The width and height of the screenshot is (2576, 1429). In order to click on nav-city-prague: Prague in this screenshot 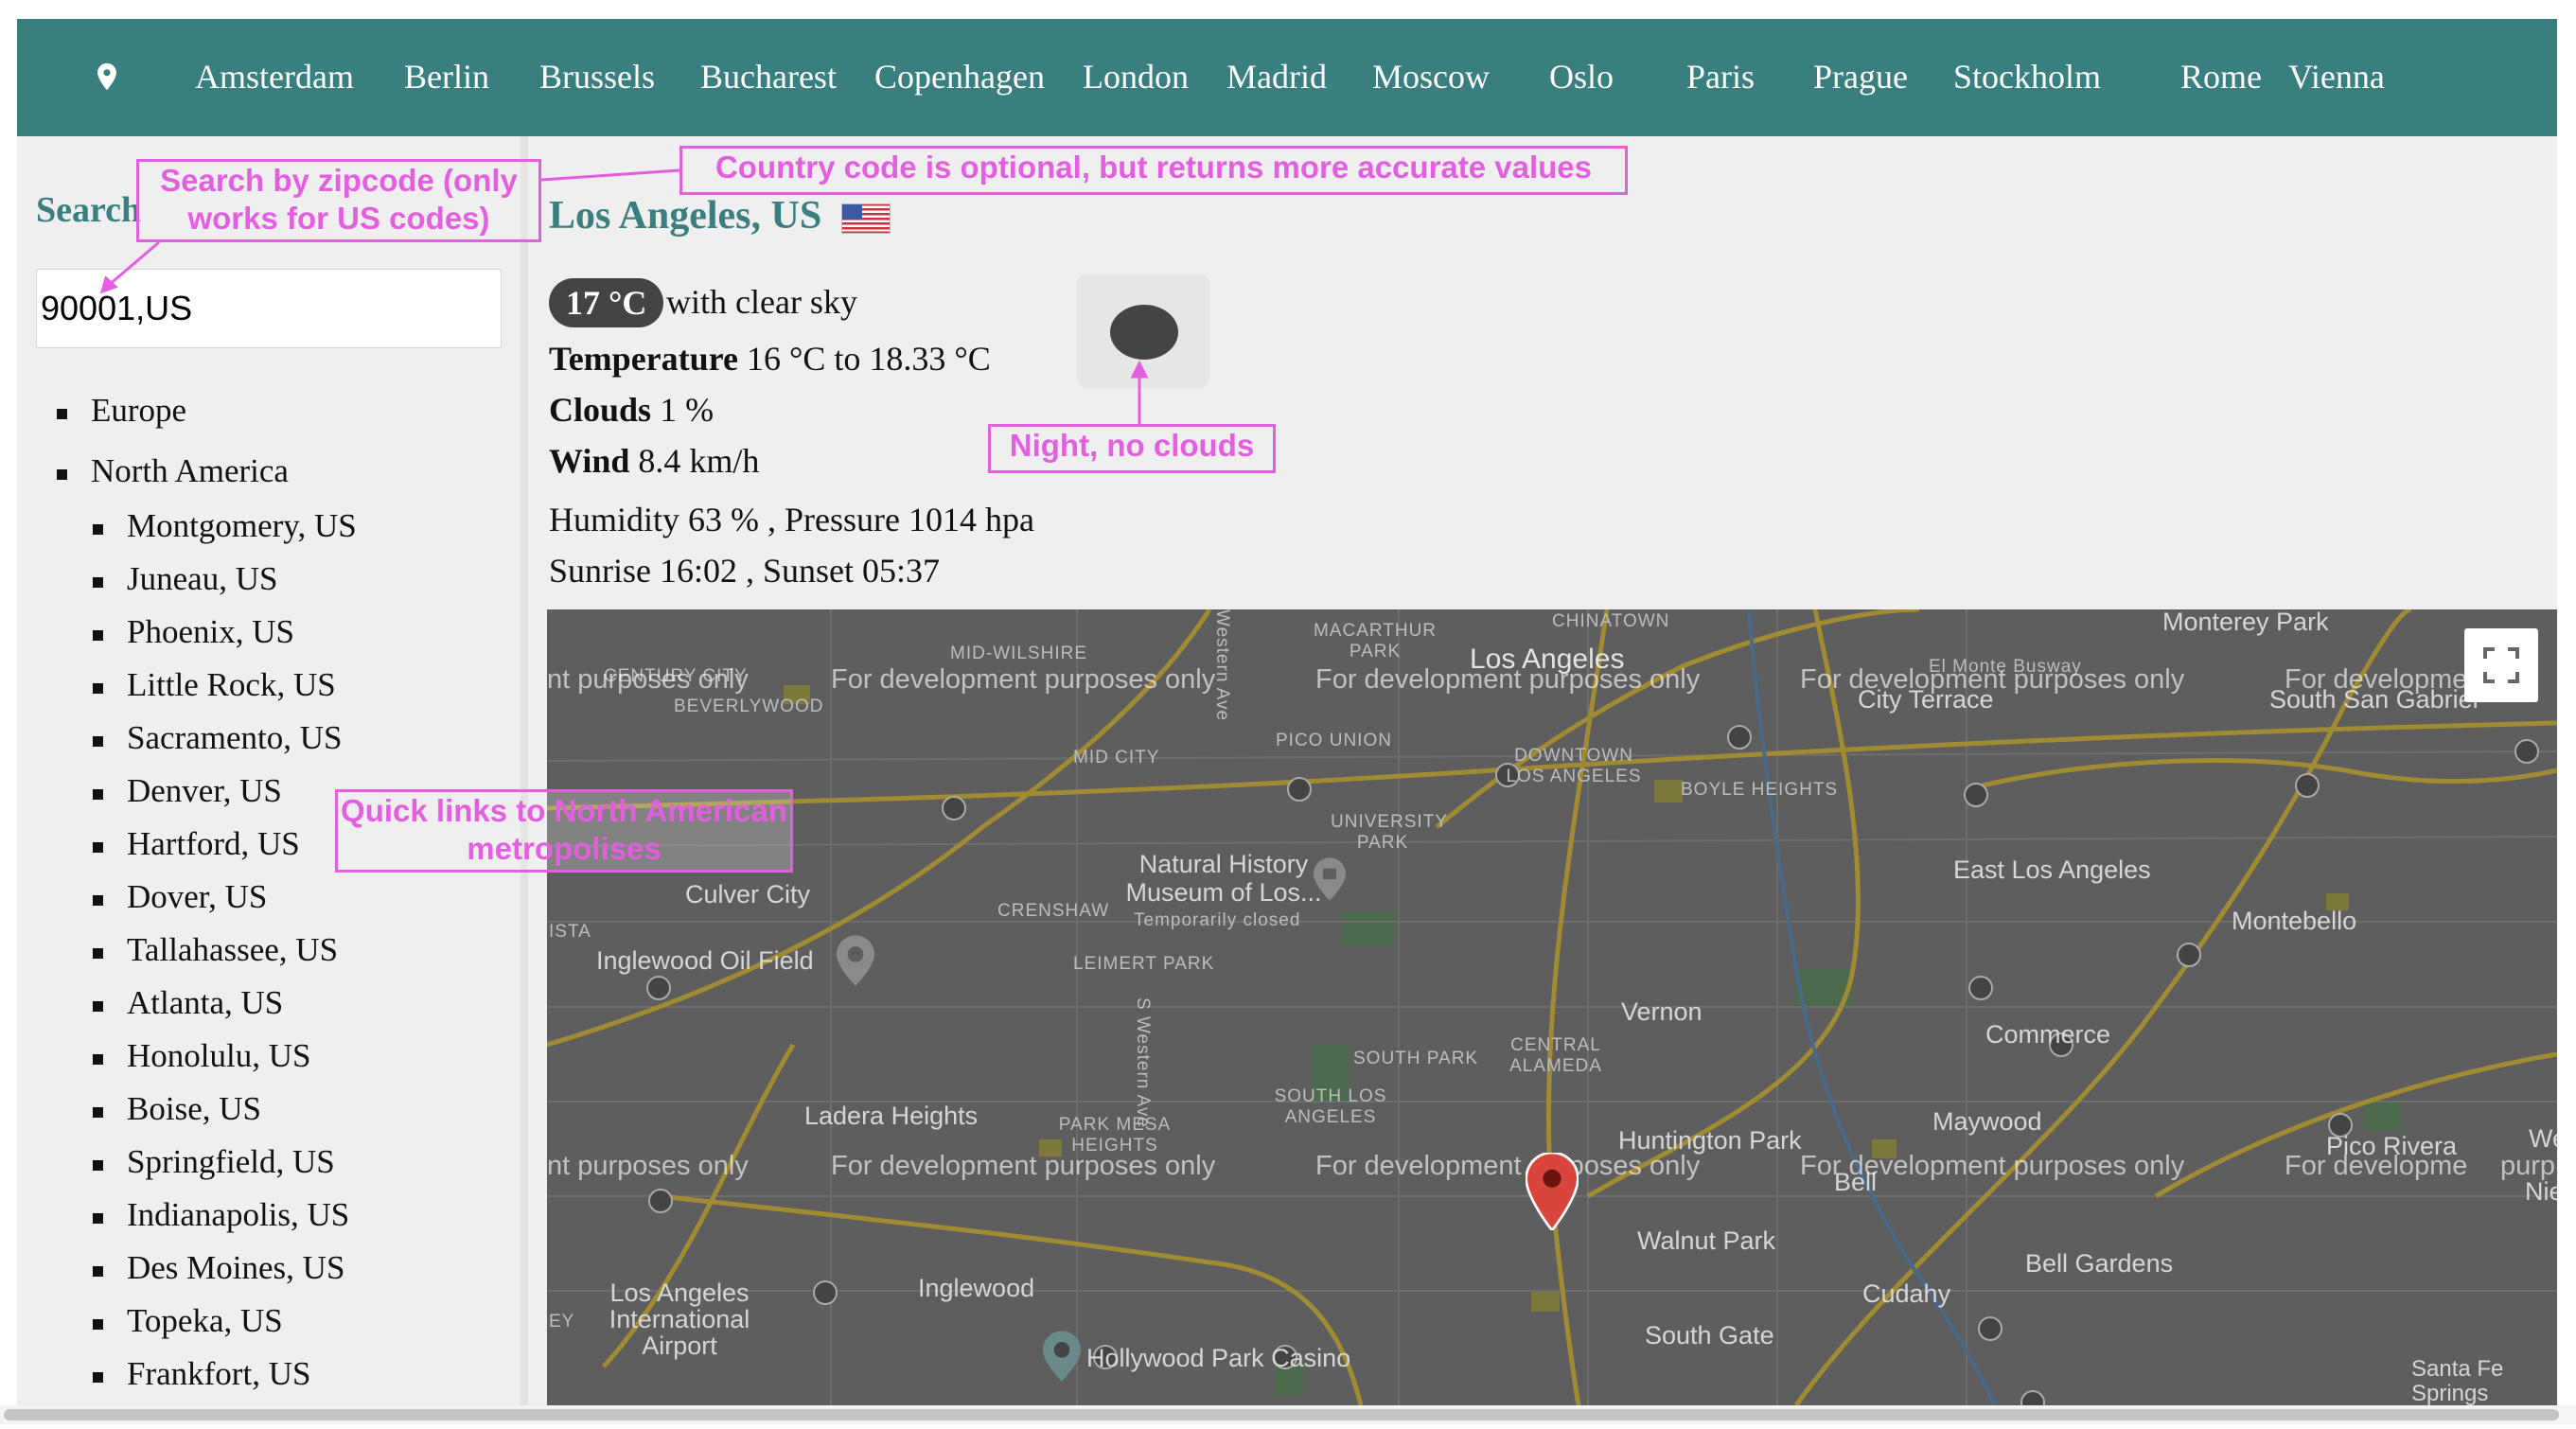, I will do `click(1860, 77)`.